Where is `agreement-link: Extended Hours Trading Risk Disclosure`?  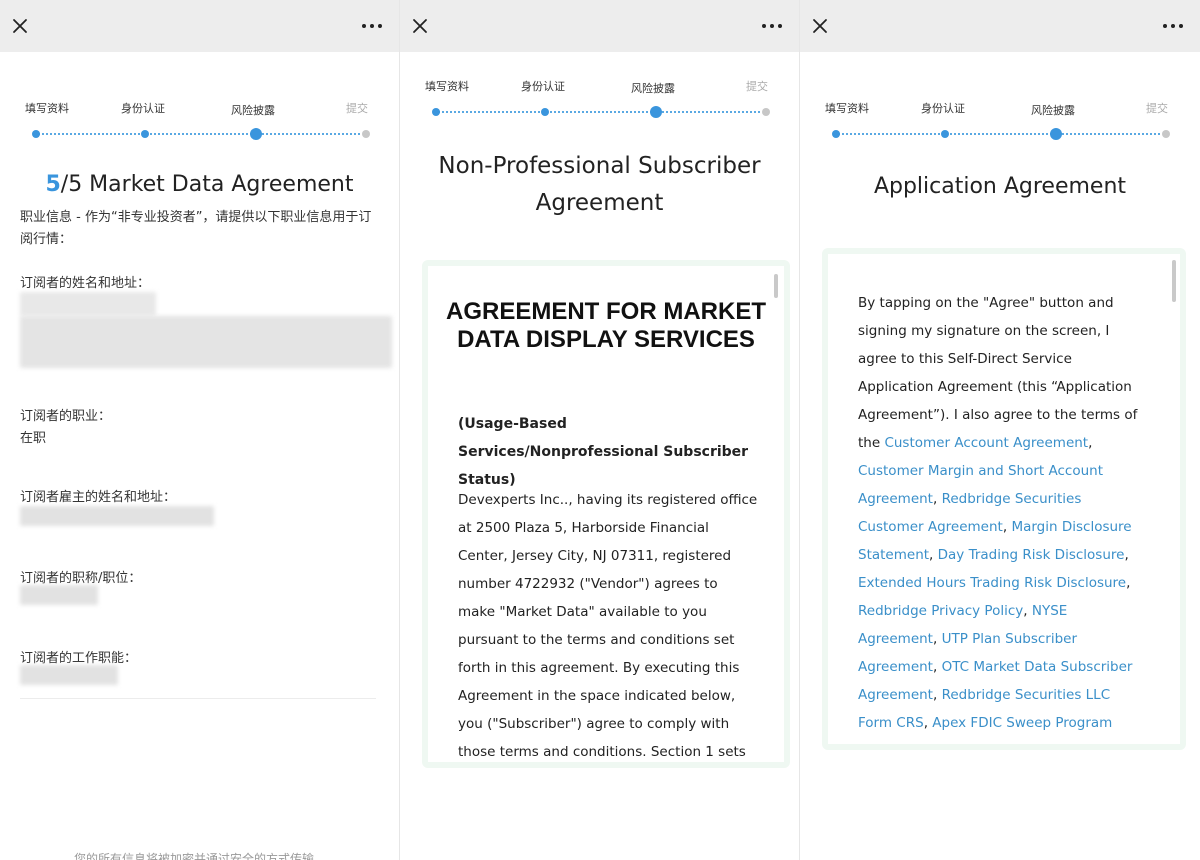
agreement-link: Extended Hours Trading Risk Disclosure is located at coordinates (992, 583).